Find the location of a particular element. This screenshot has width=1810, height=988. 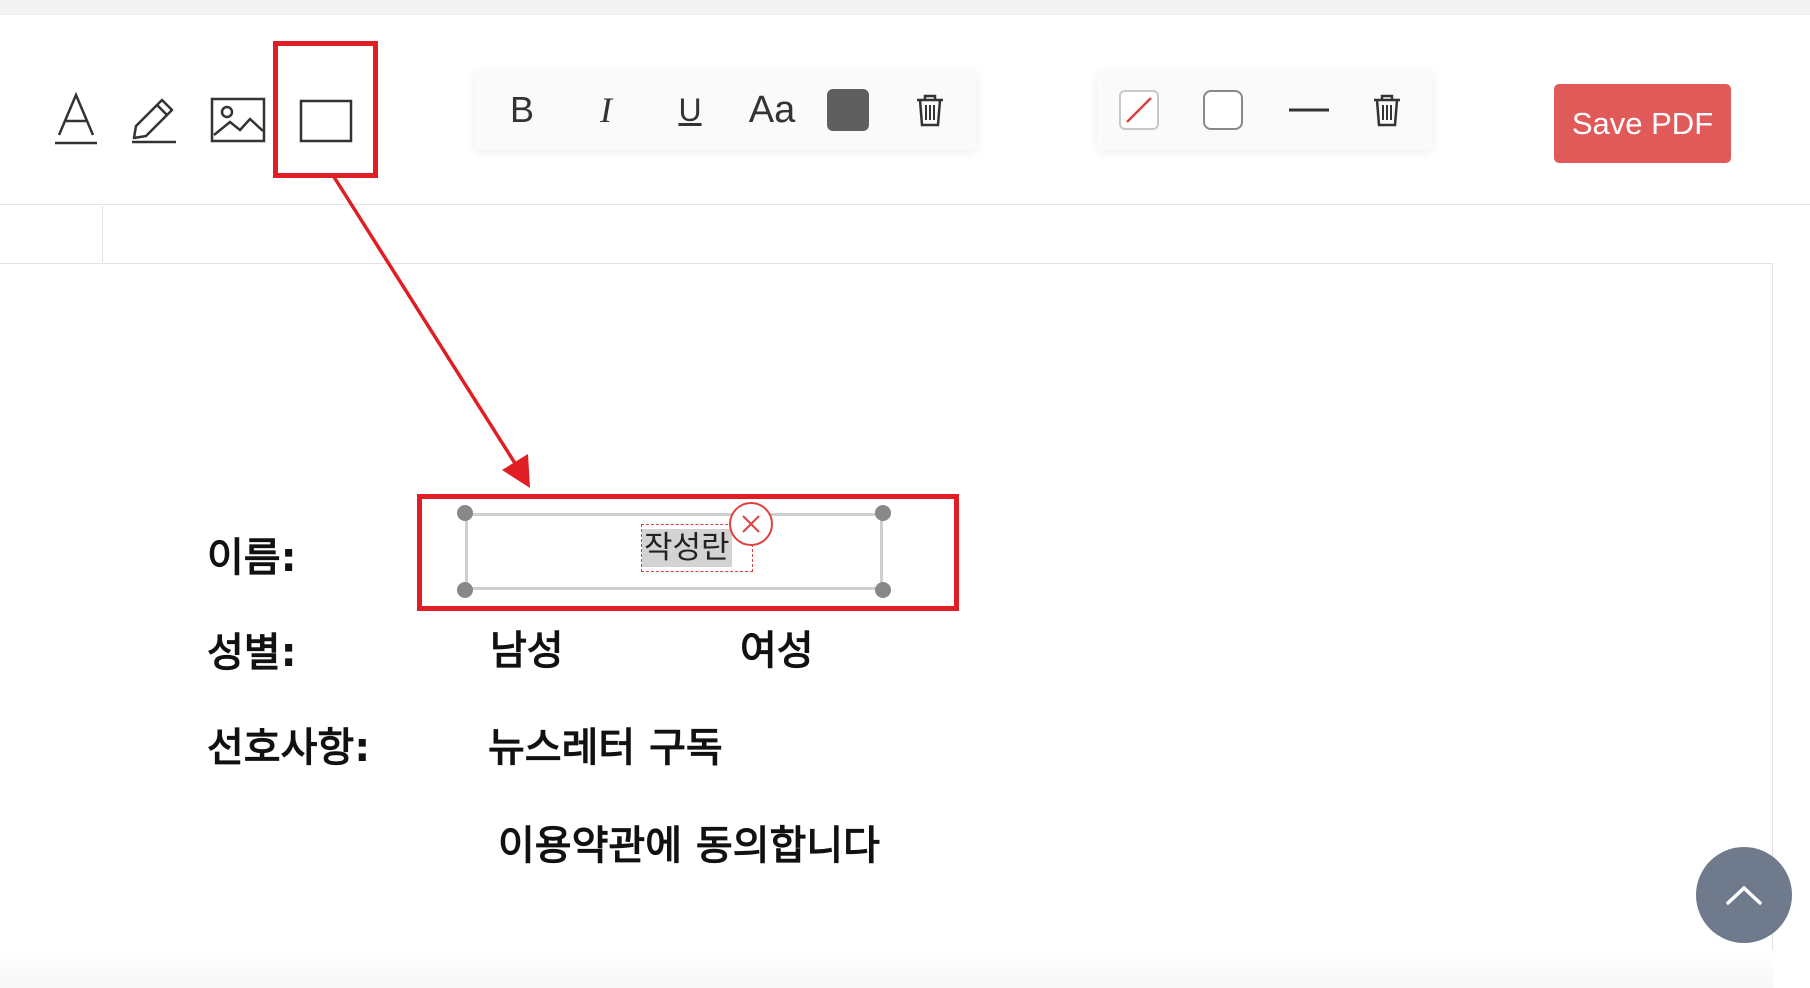

scroll-to-top-button is located at coordinates (1744, 895).